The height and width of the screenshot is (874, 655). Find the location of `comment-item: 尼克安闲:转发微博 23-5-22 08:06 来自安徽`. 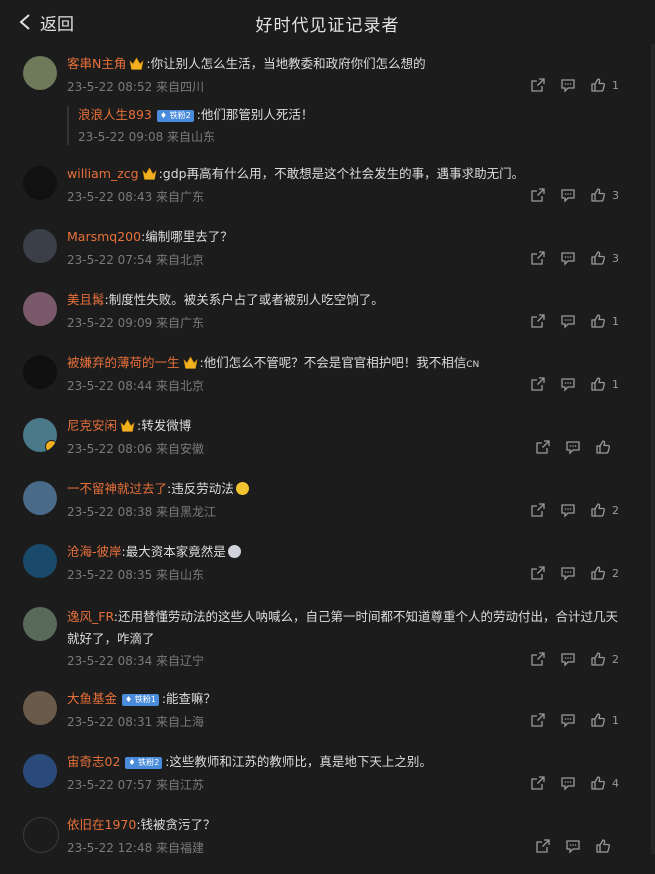

comment-item: 尼克安闲:转发微博 23-5-22 08:06 来自安徽 is located at coordinates (325, 445).